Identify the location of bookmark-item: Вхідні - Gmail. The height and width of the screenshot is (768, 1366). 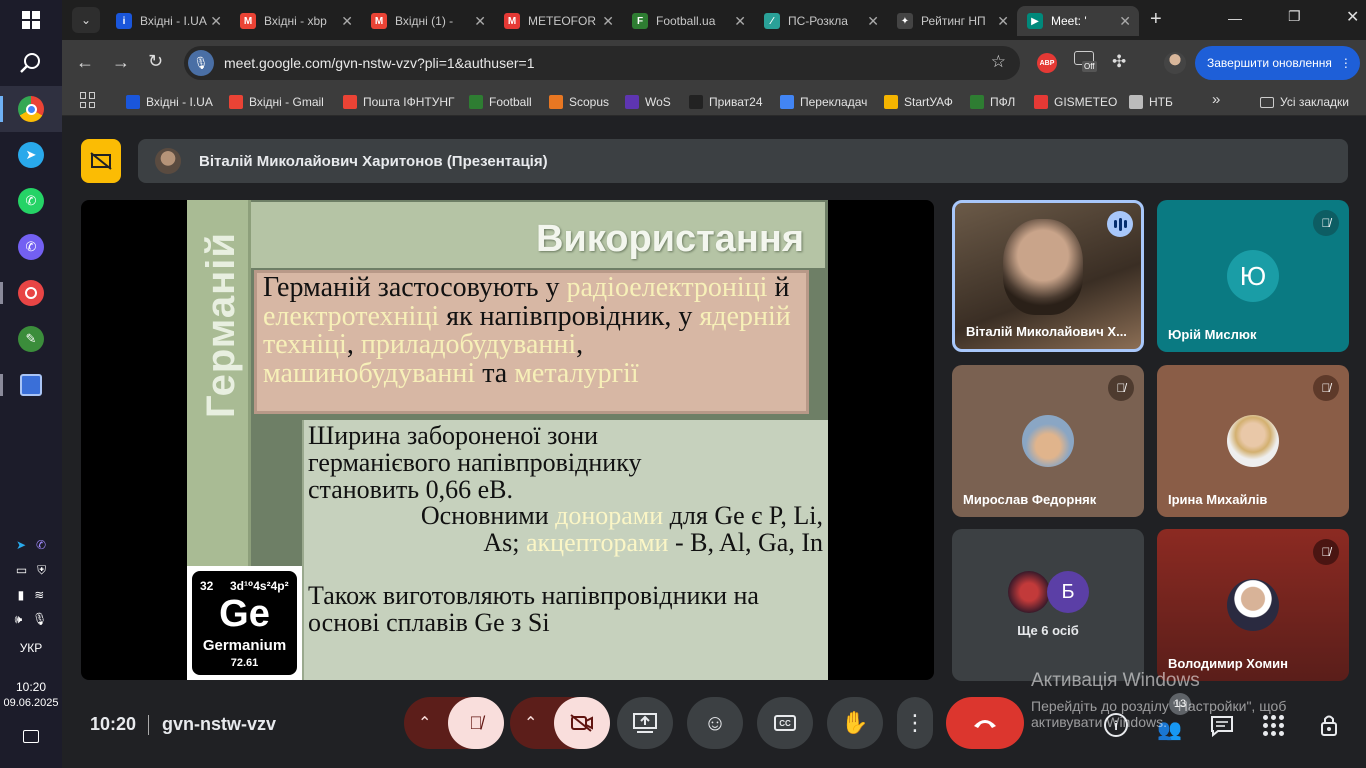
(276, 102).